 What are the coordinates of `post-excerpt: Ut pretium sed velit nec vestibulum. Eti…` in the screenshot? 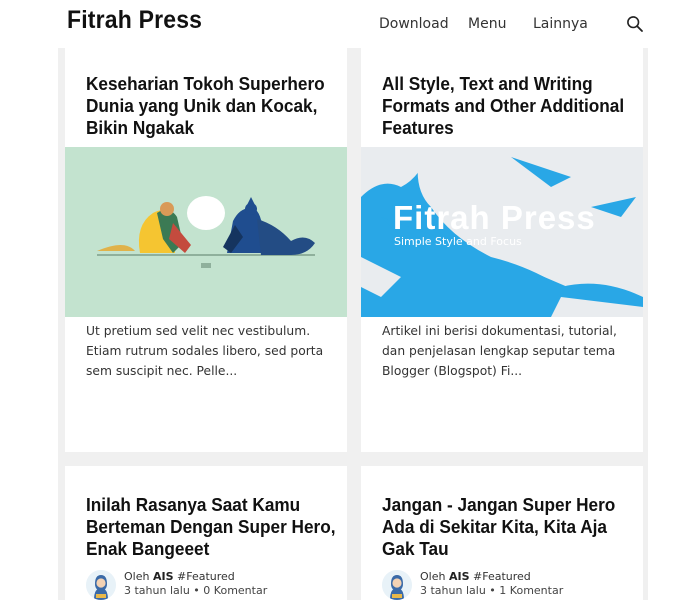 It's located at (205, 351).